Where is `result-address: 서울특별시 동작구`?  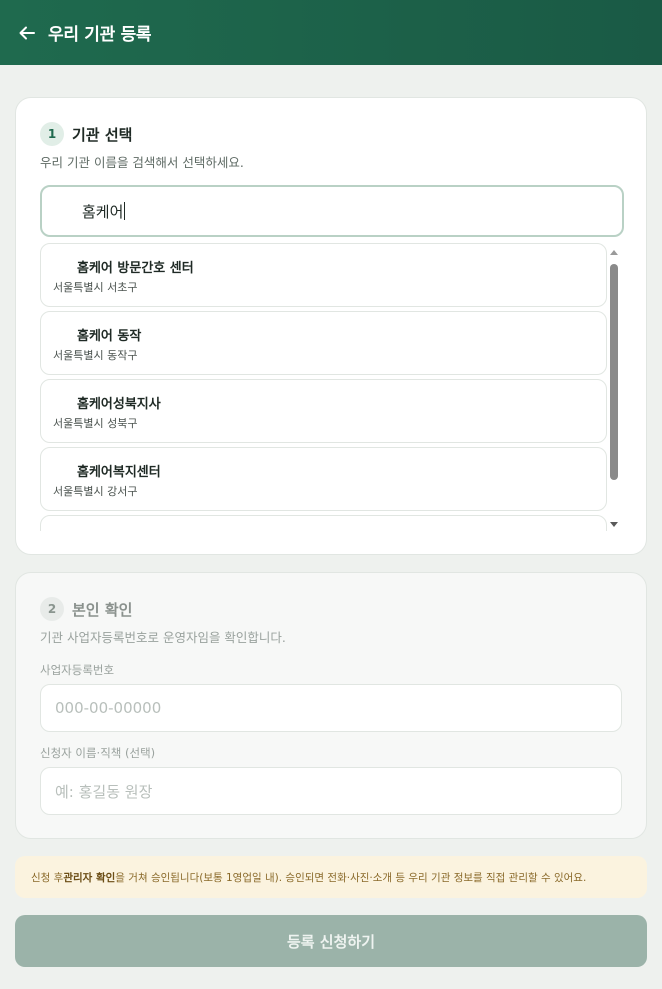
result-address: 서울특별시 동작구 is located at coordinates (95, 355).